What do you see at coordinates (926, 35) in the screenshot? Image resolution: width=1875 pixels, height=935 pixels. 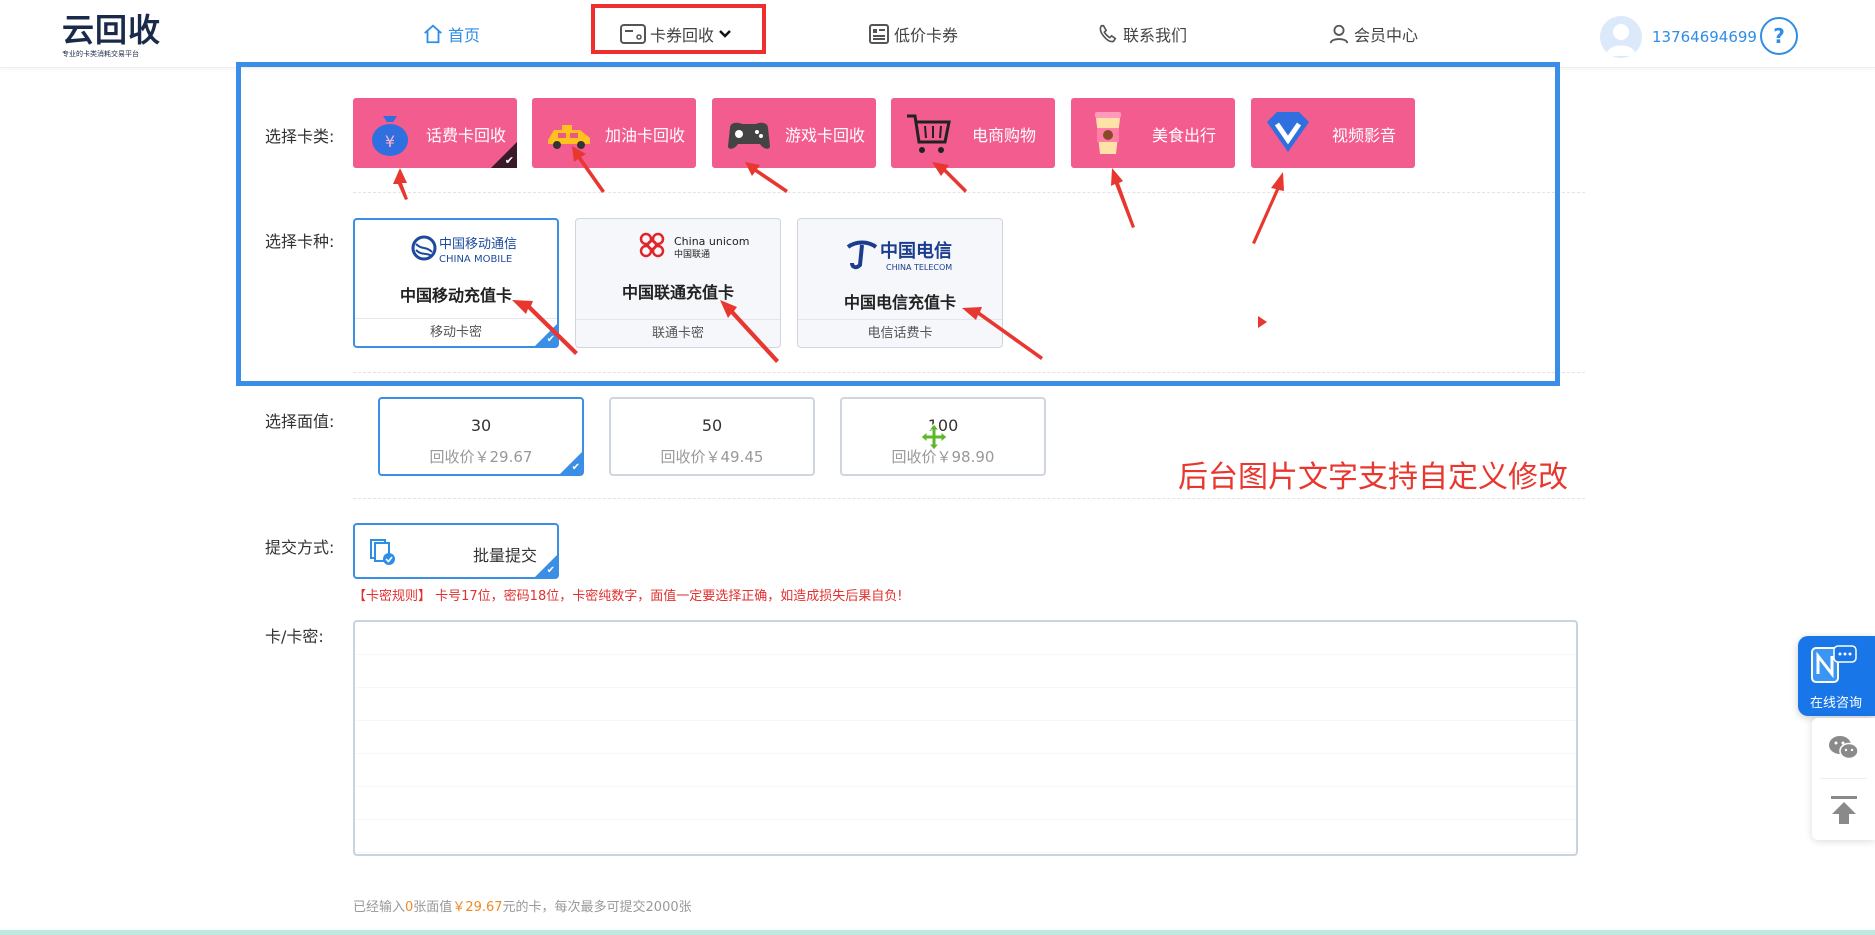 I see `nav-low-price-label: 低价卡券` at bounding box center [926, 35].